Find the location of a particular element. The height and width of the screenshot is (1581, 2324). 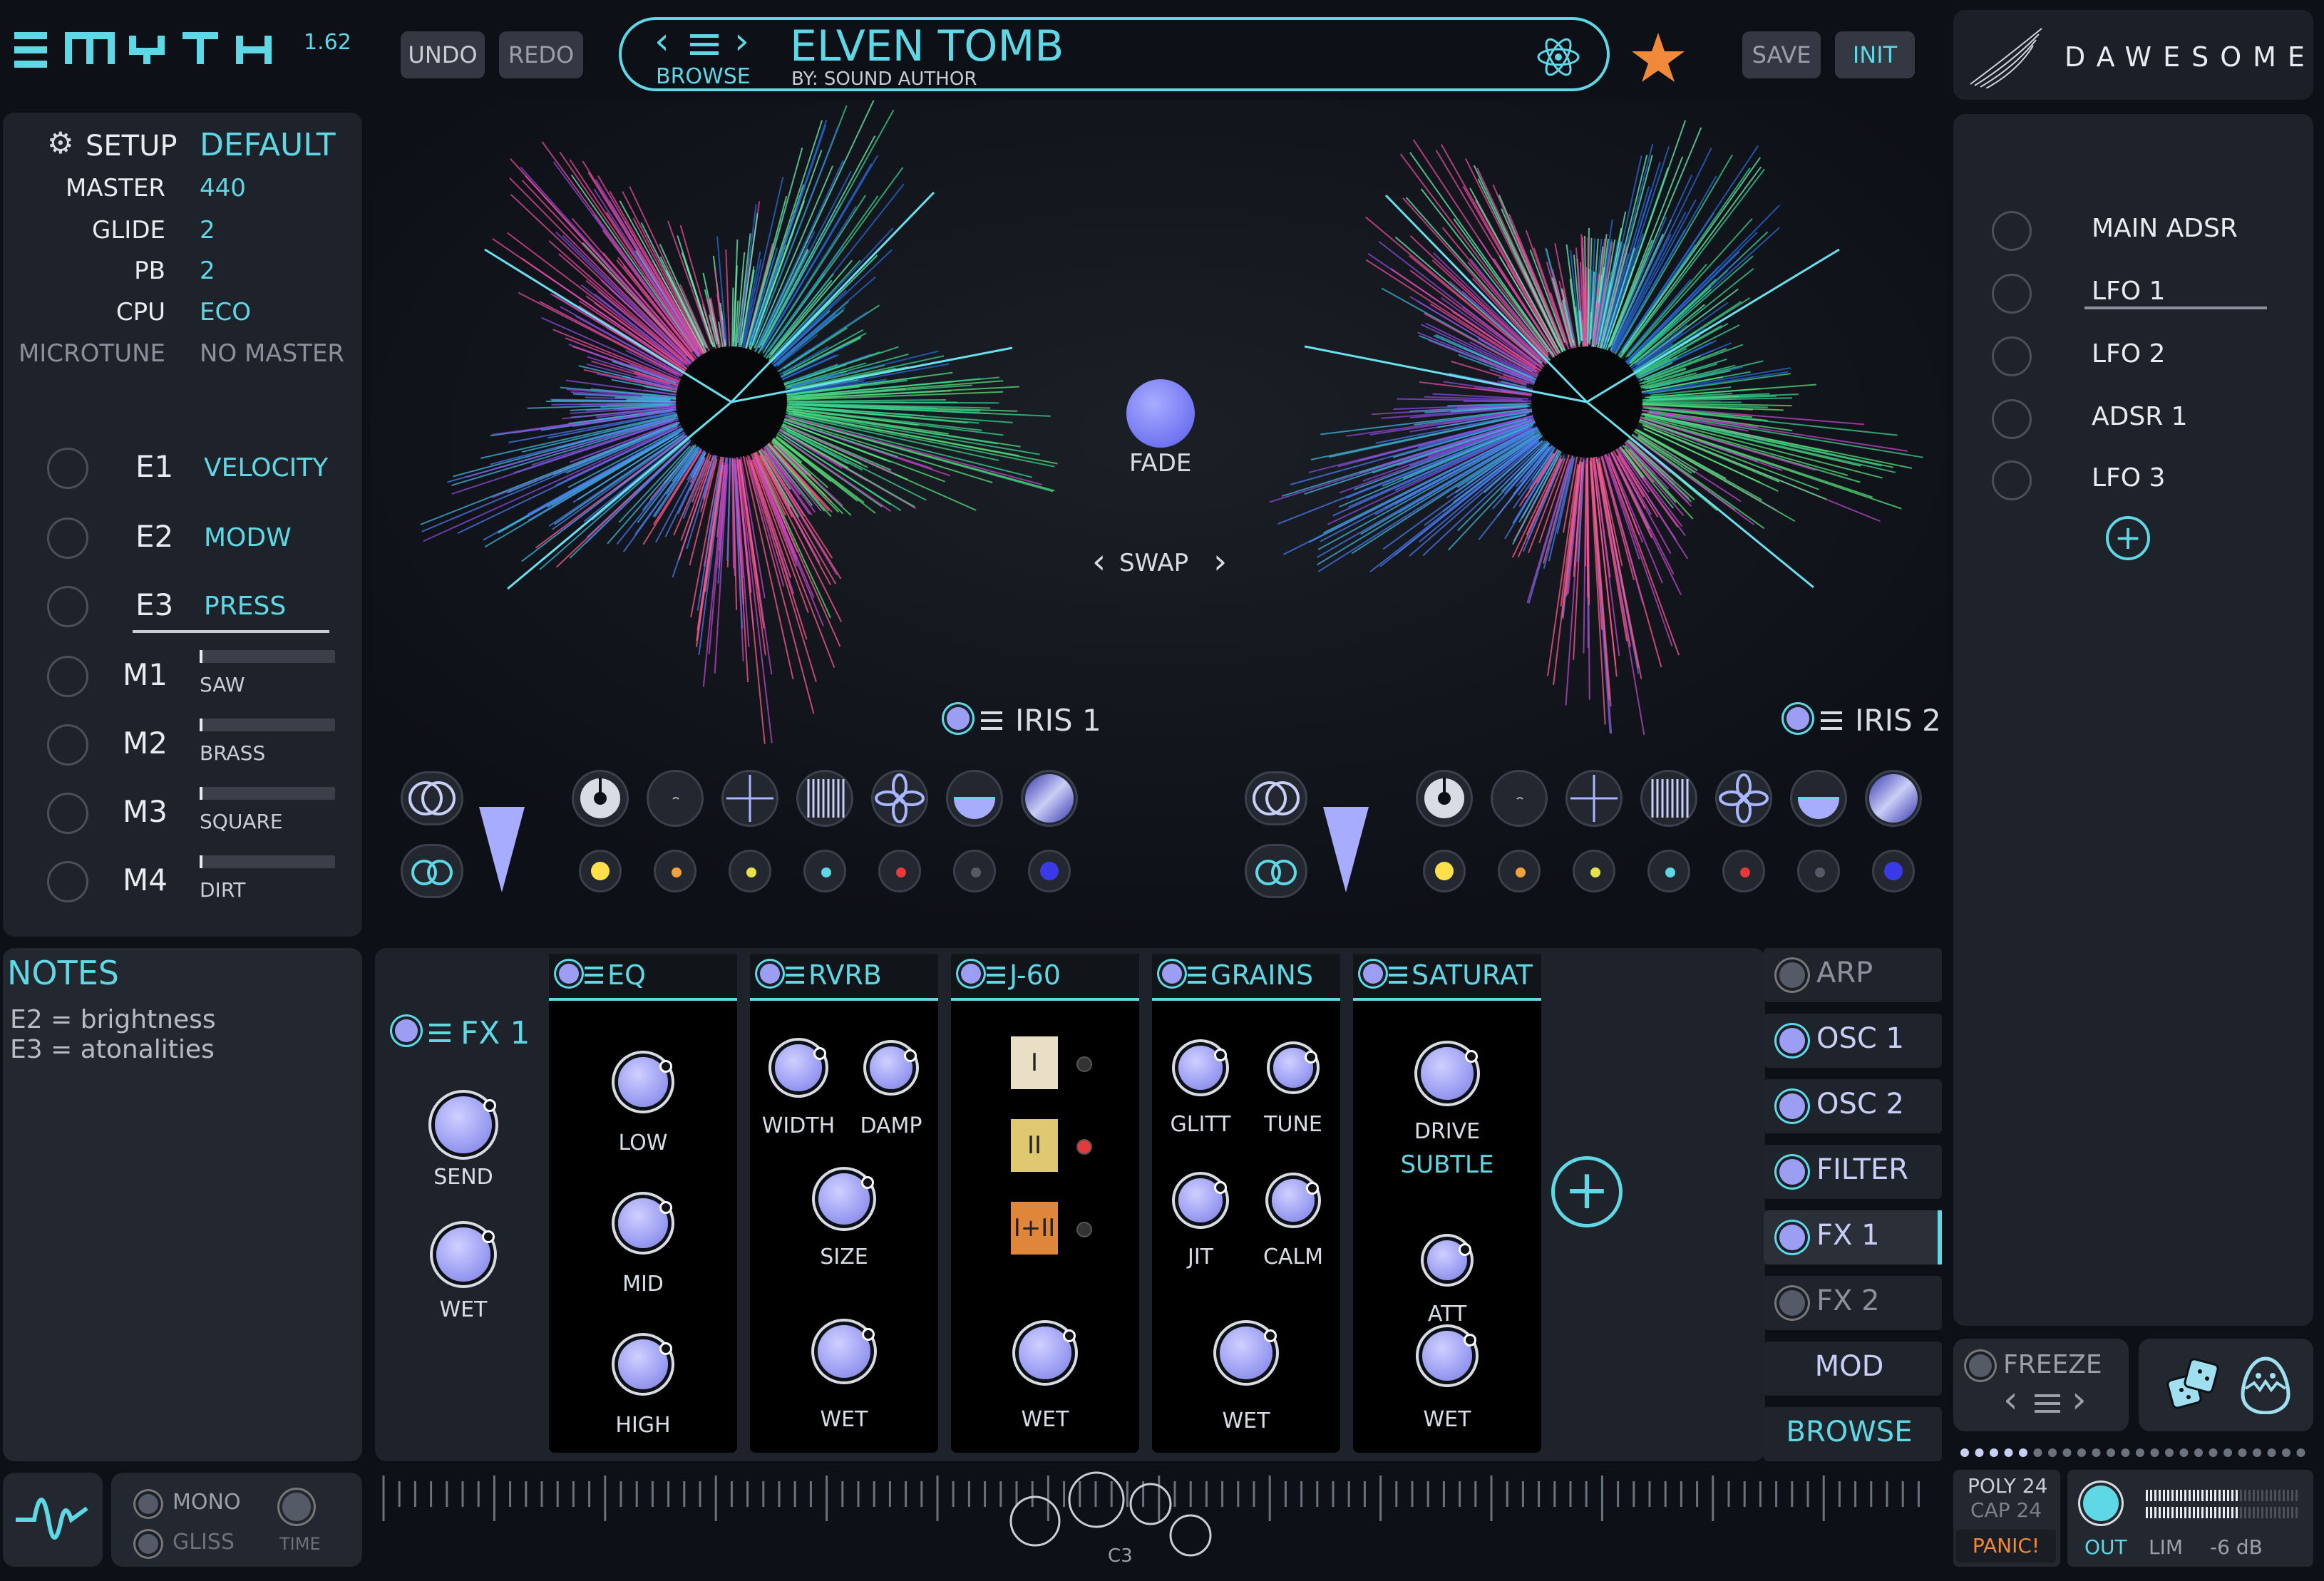

atom-icon is located at coordinates (1558, 57).